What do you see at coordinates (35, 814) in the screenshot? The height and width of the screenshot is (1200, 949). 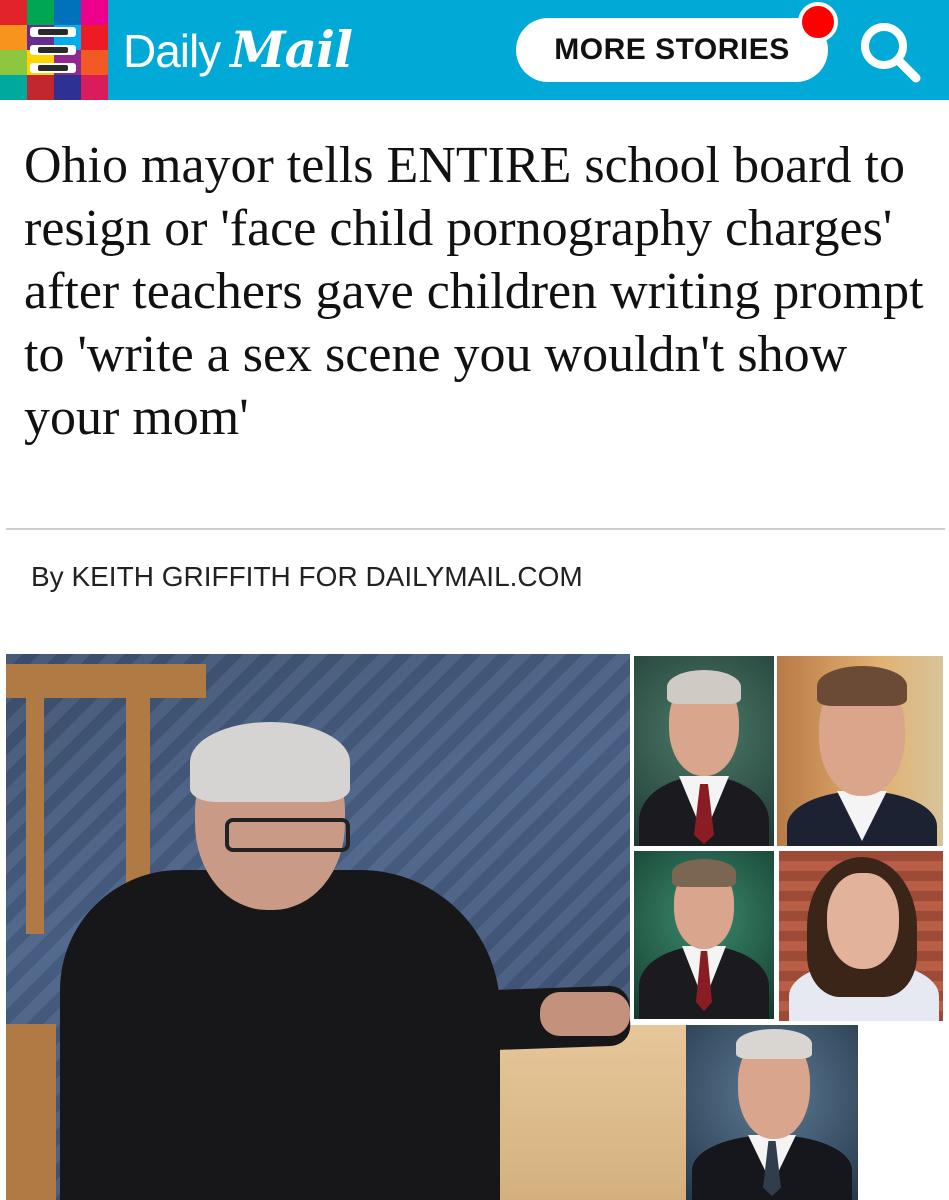 I see `chair-leg` at bounding box center [35, 814].